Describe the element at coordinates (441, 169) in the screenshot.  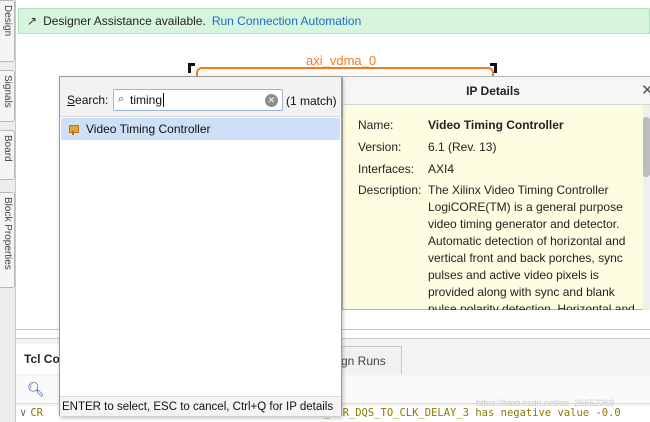
I see `detail-value: AXI4` at that location.